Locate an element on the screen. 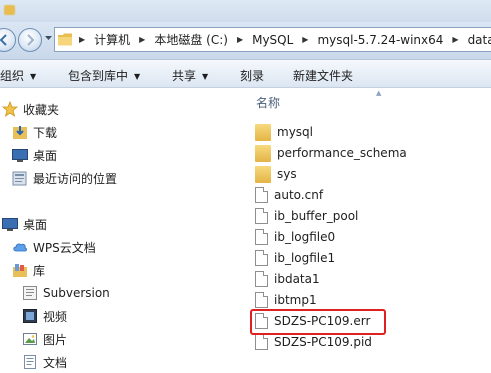 The image size is (491, 373). pictures-icon is located at coordinates (30, 339).